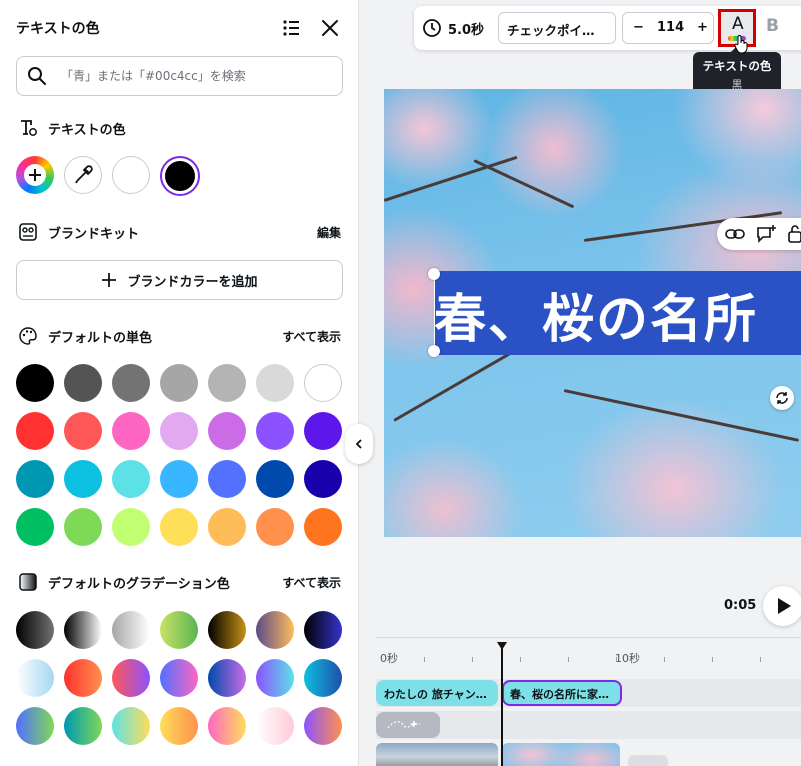 The image size is (801, 766). I want to click on rotate-button, so click(782, 398).